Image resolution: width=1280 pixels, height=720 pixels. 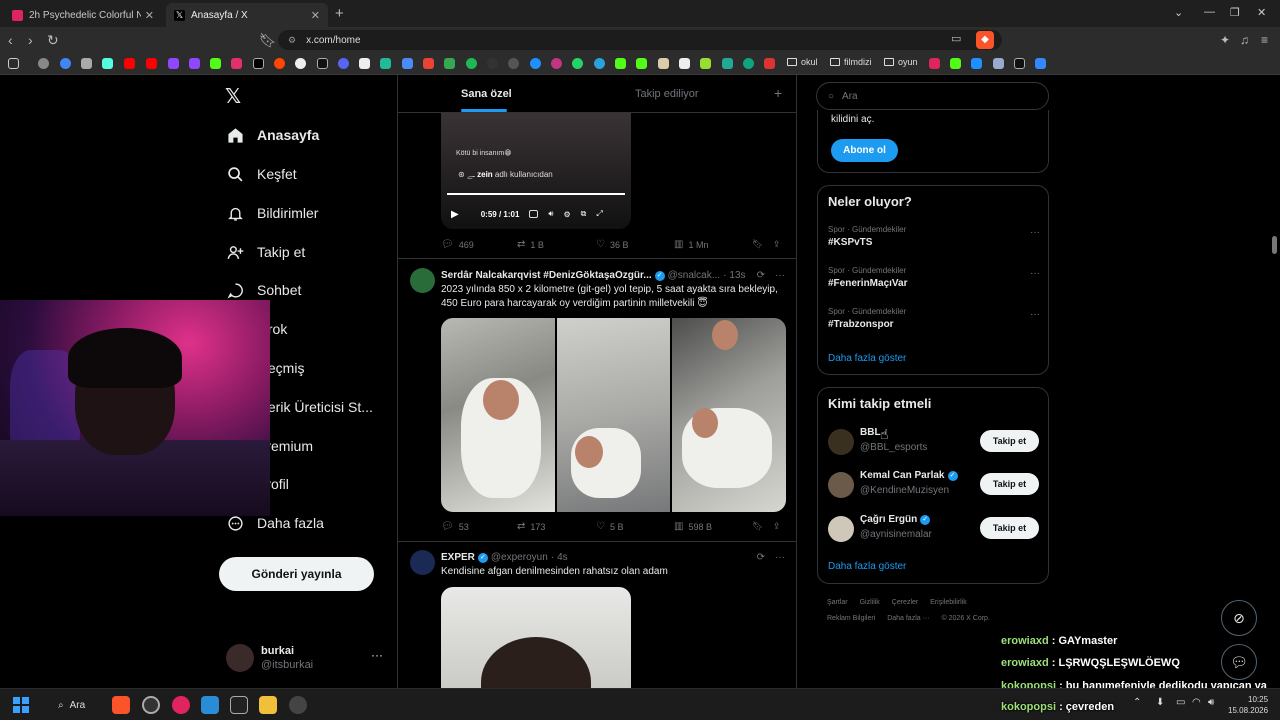 I want to click on share-icon: ⇪, so click(x=777, y=526).